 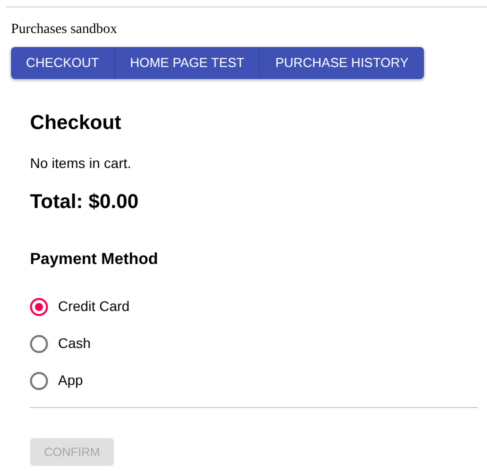 What do you see at coordinates (81, 163) in the screenshot?
I see `cart-message: No items in cart.` at bounding box center [81, 163].